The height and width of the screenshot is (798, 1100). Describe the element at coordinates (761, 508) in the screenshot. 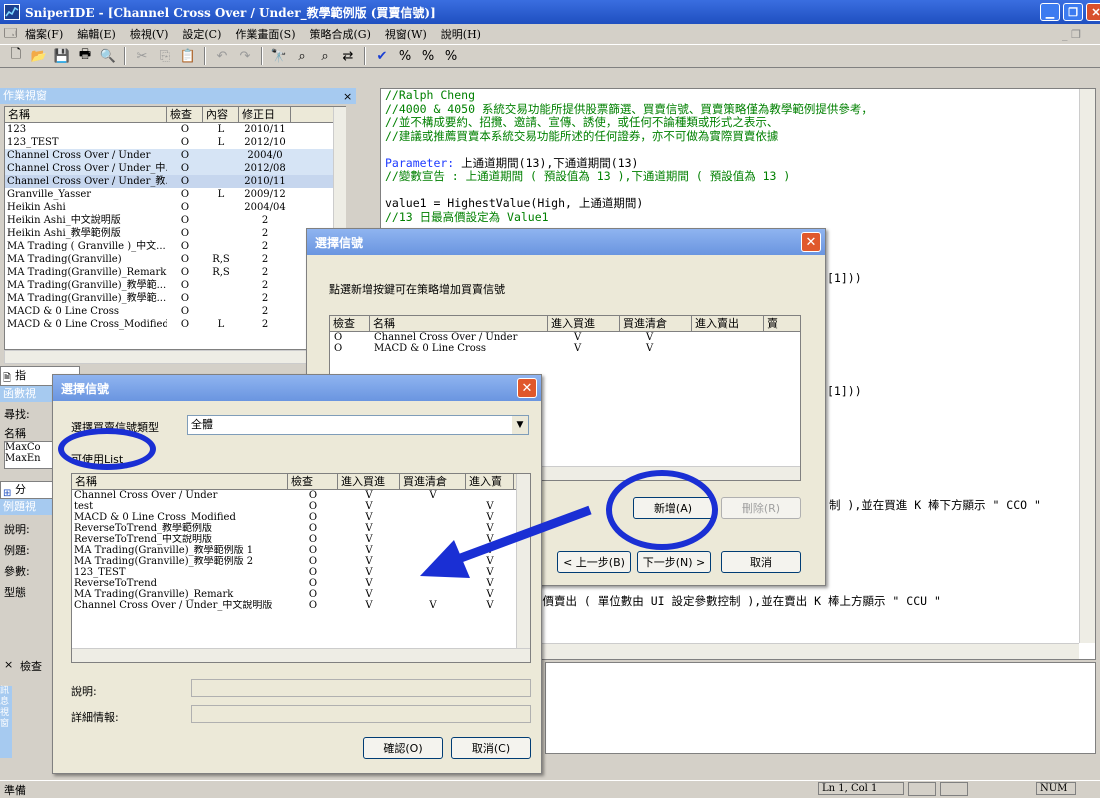

I see `delete-signal-button: 刪除(R)` at that location.